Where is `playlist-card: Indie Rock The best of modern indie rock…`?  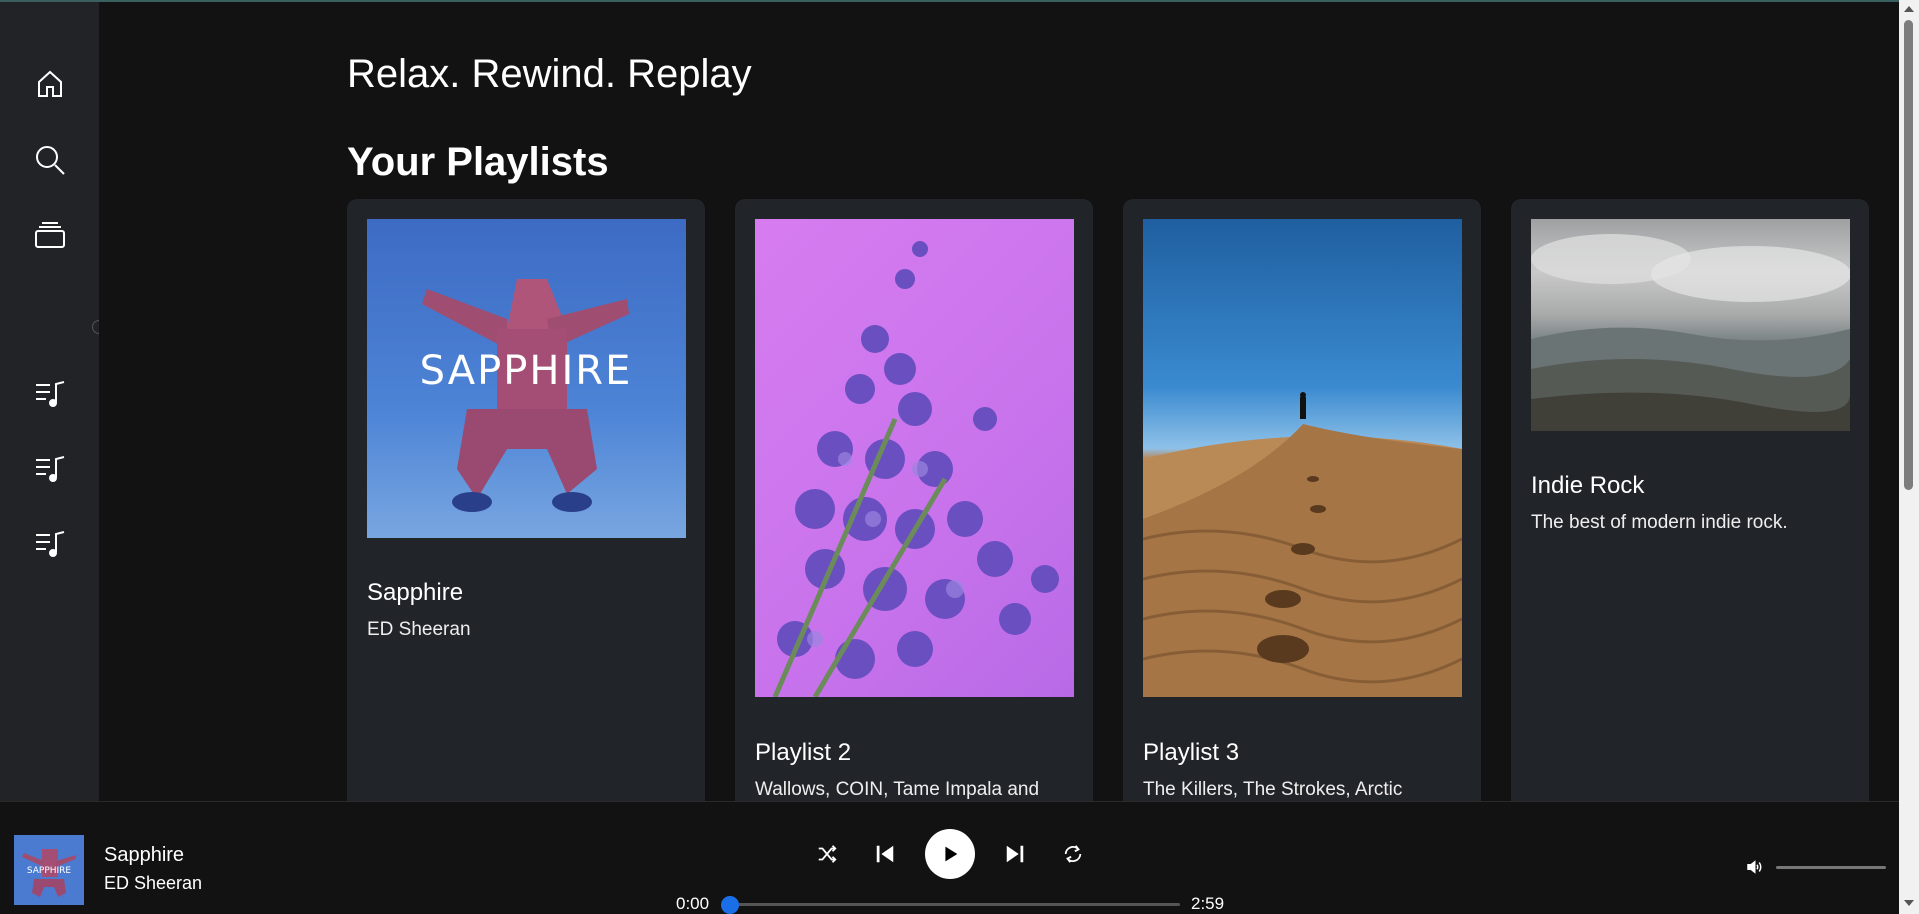
playlist-card: Indie Rock The best of modern indie rock… is located at coordinates (1690, 500).